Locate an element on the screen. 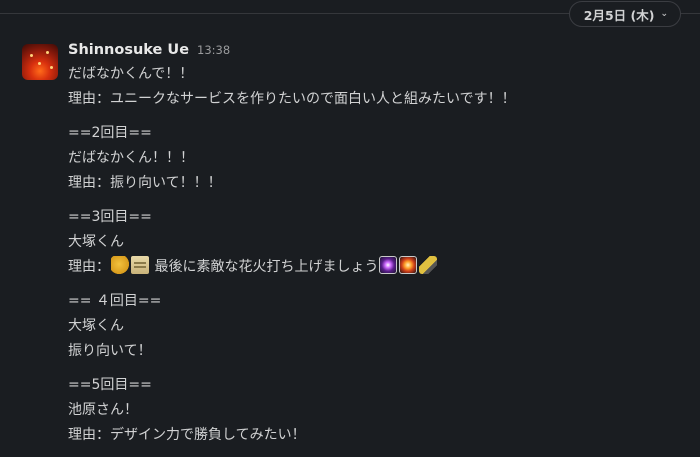 The width and height of the screenshot is (700, 457). fireworks-icon is located at coordinates (388, 265).